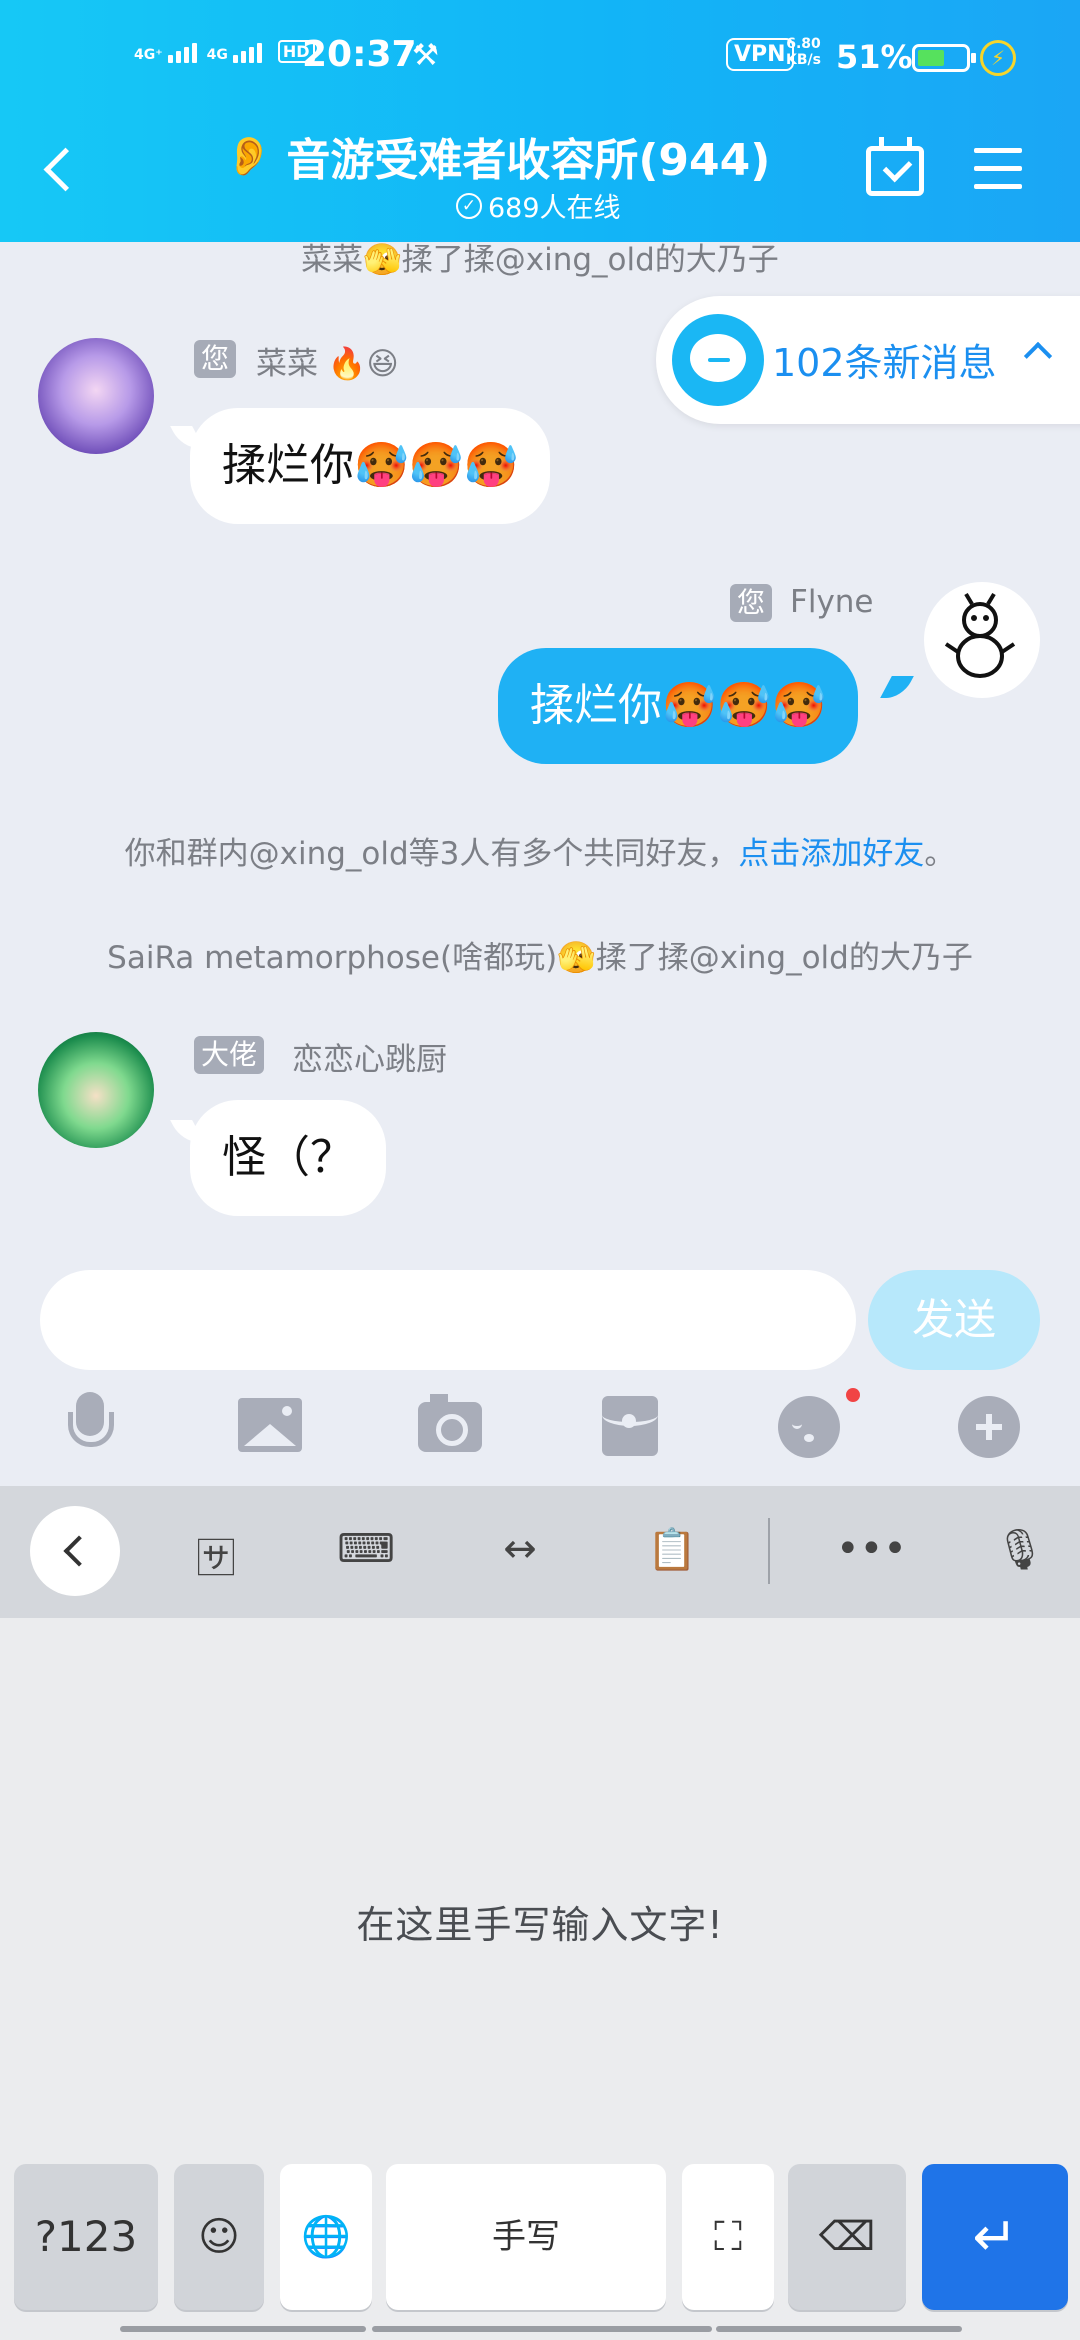 This screenshot has height=2340, width=1080. What do you see at coordinates (853, 1395) in the screenshot?
I see `notification-dot` at bounding box center [853, 1395].